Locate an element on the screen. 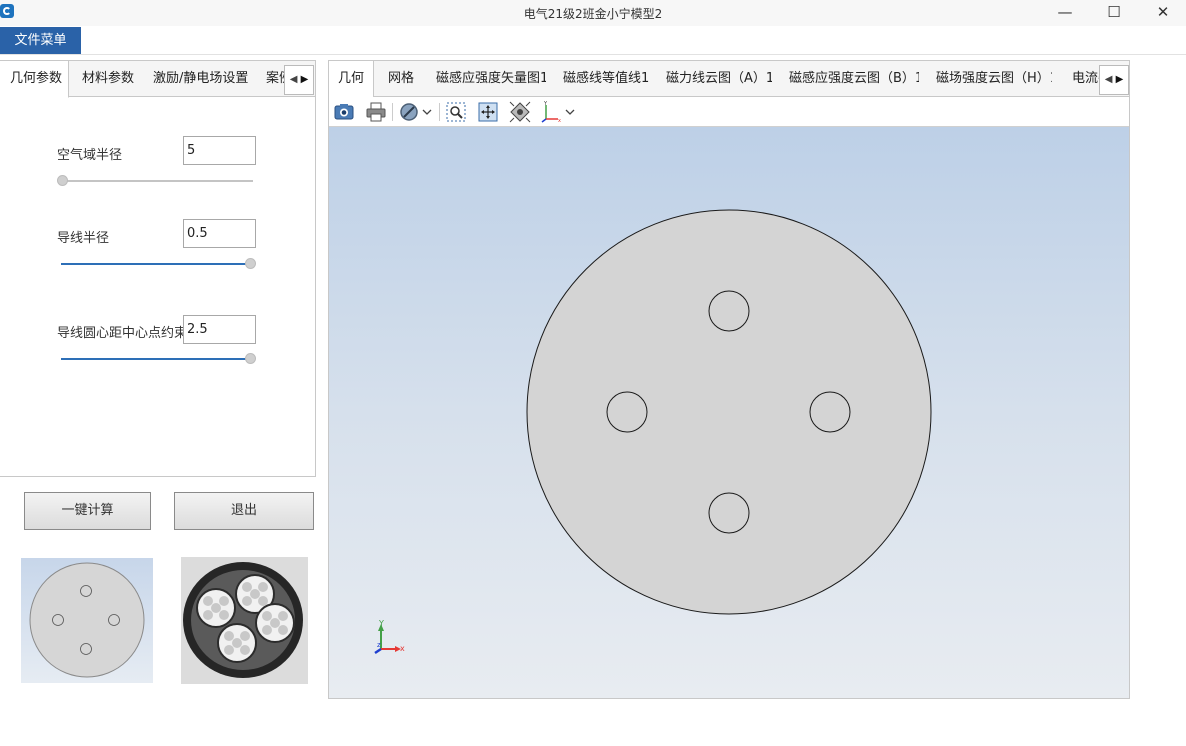 The image size is (1186, 746). left-tab-scroll: ◀ ▶ is located at coordinates (299, 80).